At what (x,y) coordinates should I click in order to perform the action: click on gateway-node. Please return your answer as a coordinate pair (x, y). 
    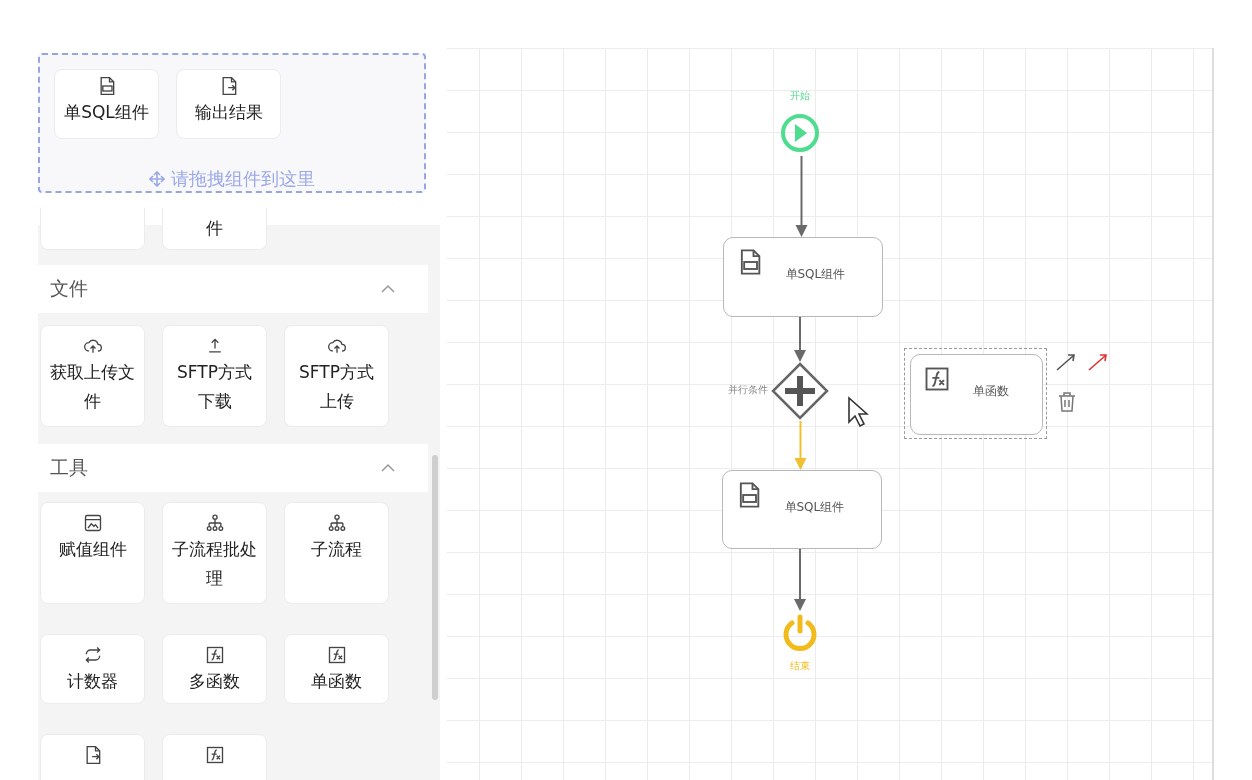
    Looking at the image, I should click on (800, 391).